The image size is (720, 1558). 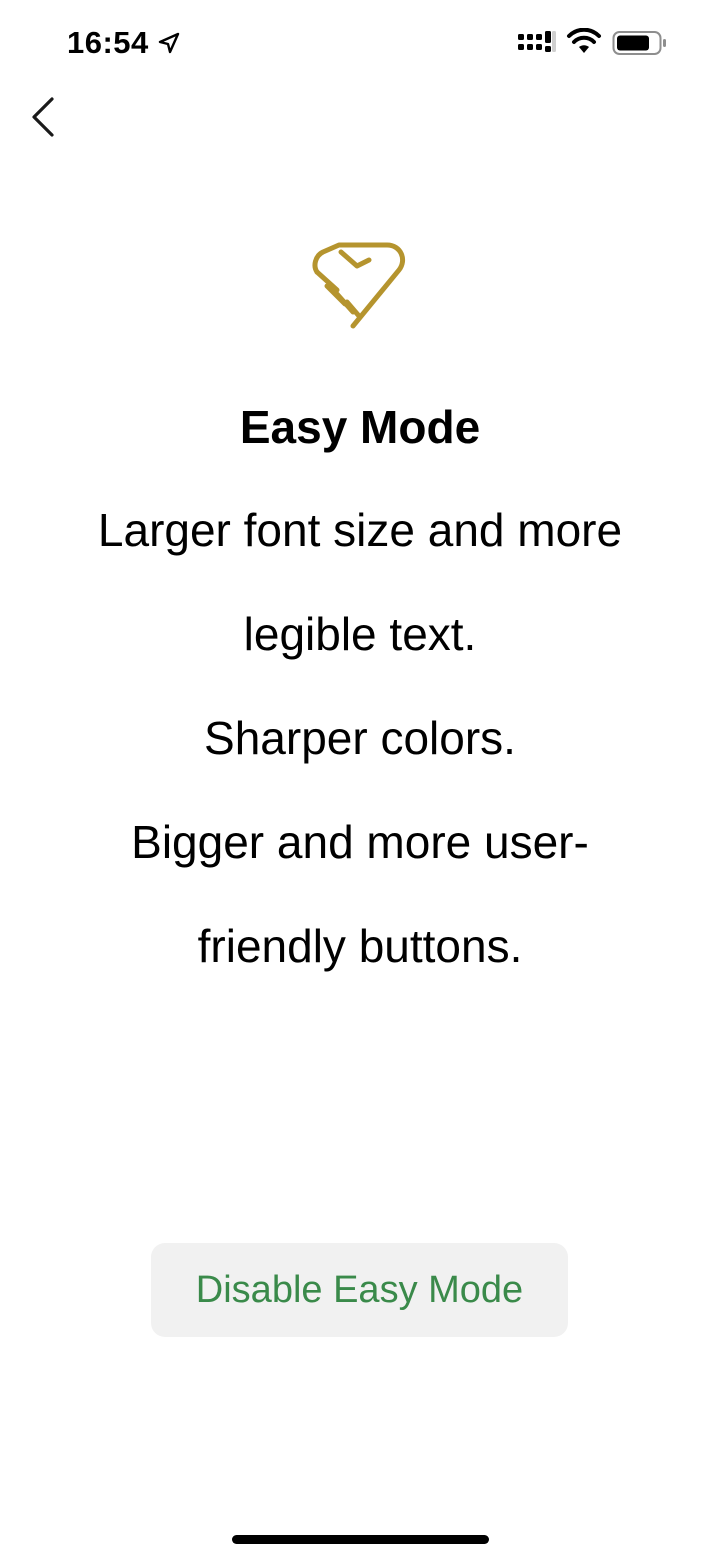 What do you see at coordinates (108, 42) in the screenshot?
I see `status-time-text: 16:54` at bounding box center [108, 42].